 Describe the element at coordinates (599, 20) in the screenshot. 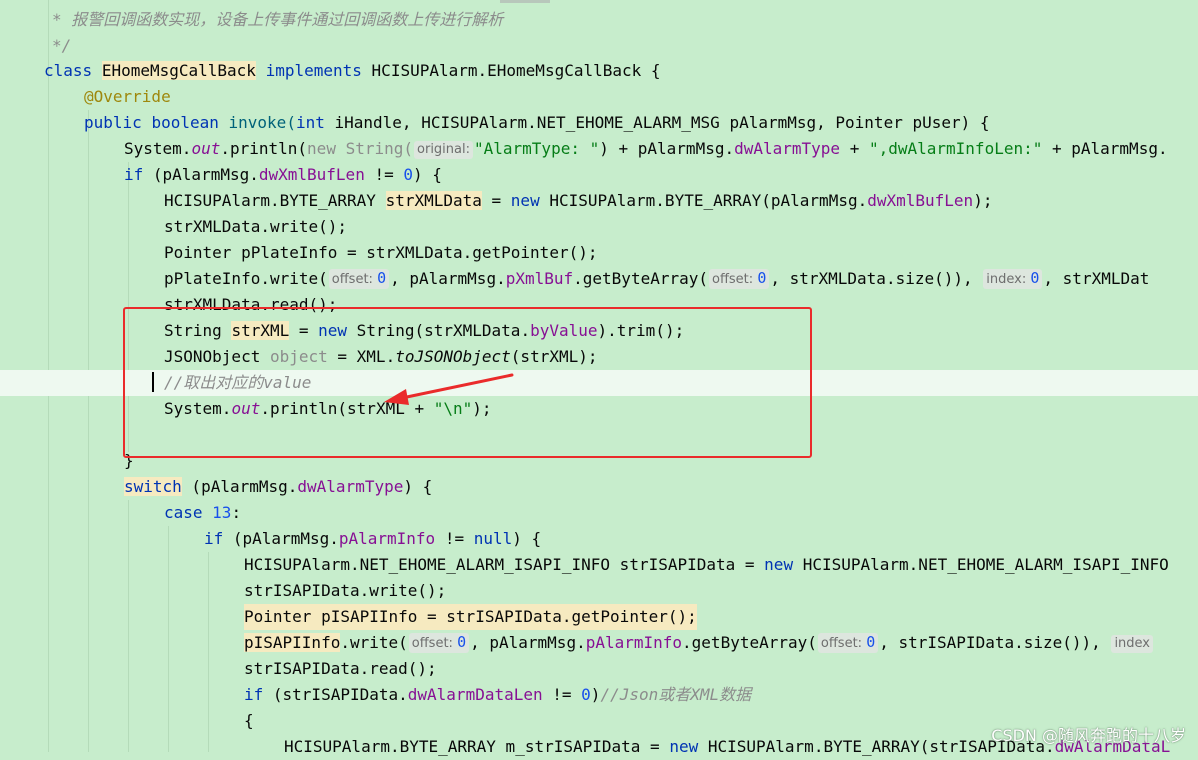

I see `code-line: * 报警回调函数实现，设备上传事件通过回调函数上传进行解析` at that location.